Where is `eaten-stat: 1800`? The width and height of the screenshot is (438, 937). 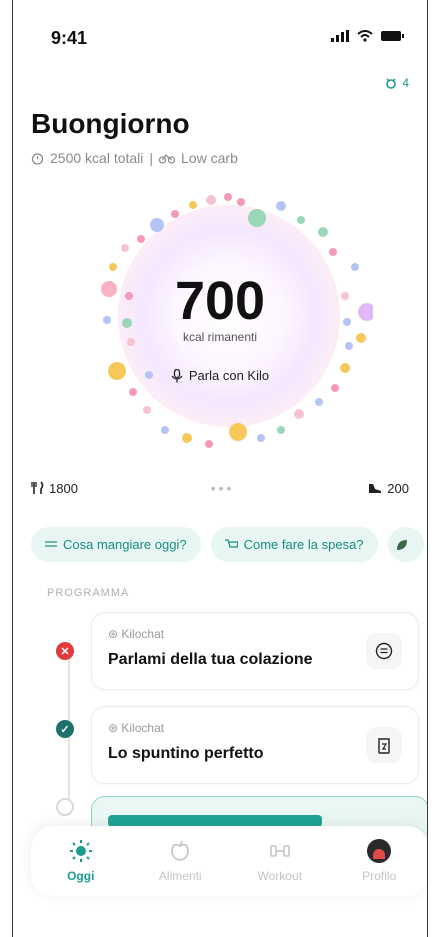 eaten-stat: 1800 is located at coordinates (54, 488).